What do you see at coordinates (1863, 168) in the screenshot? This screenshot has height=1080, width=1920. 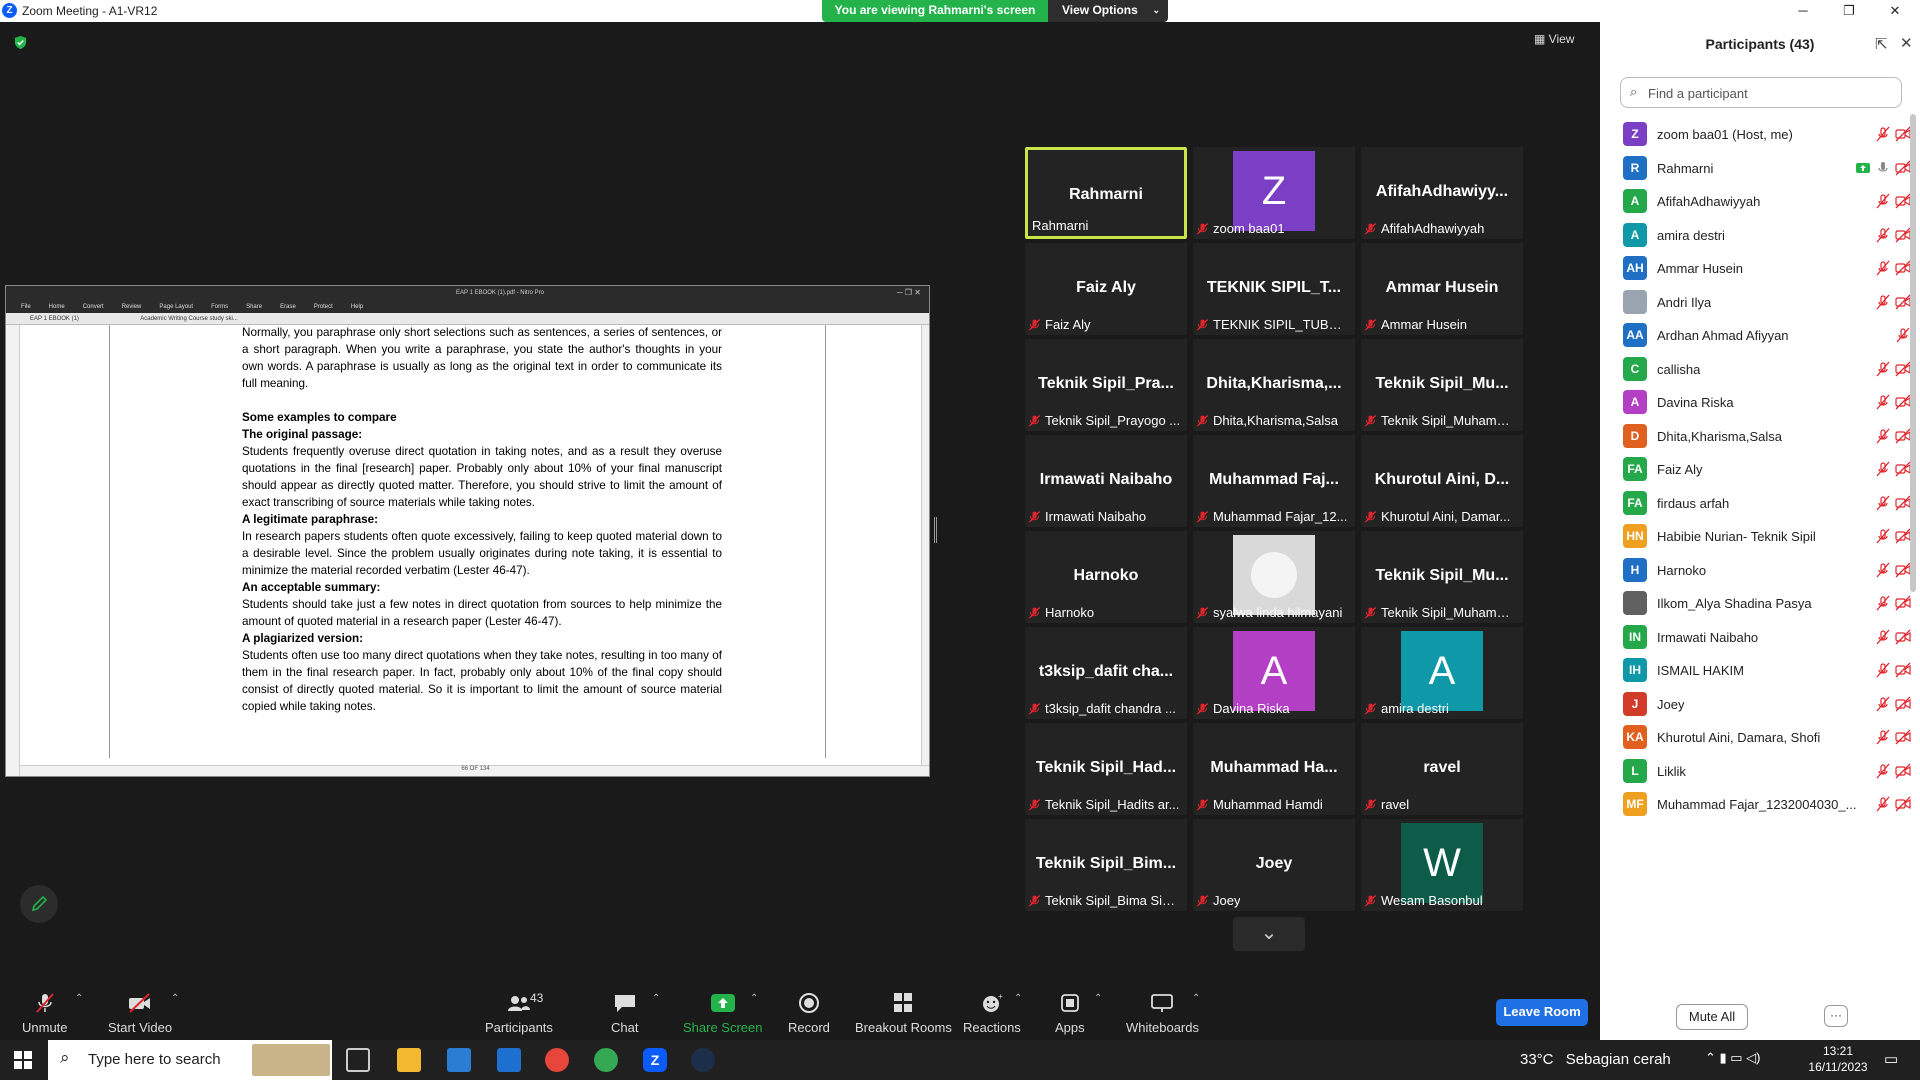 I see `sharing-screen-icon` at bounding box center [1863, 168].